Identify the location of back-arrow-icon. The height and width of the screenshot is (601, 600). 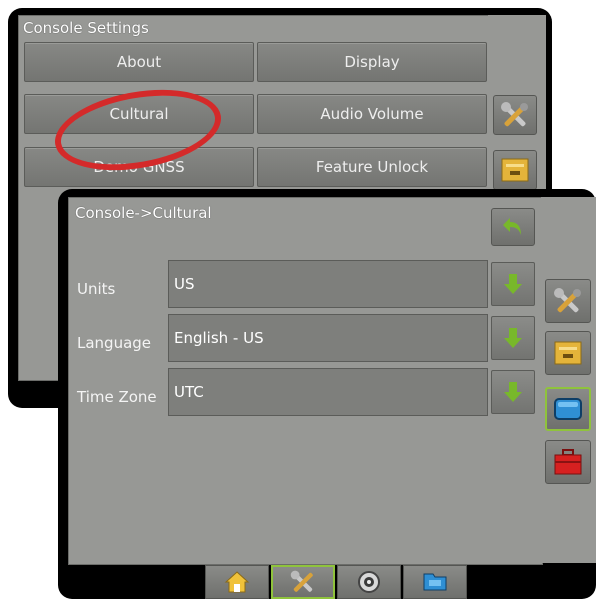
(512, 226).